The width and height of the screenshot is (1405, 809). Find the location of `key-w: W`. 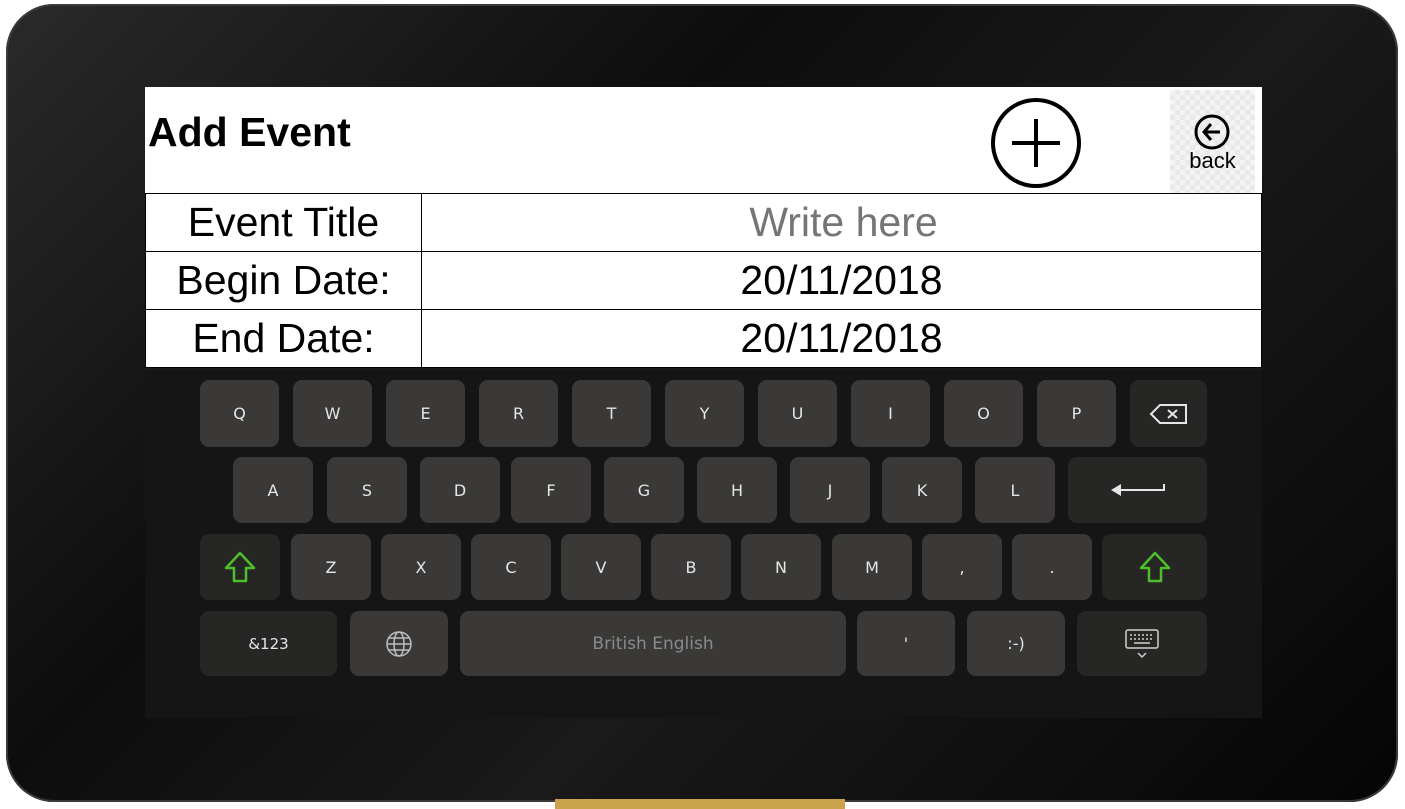

key-w: W is located at coordinates (332, 413).